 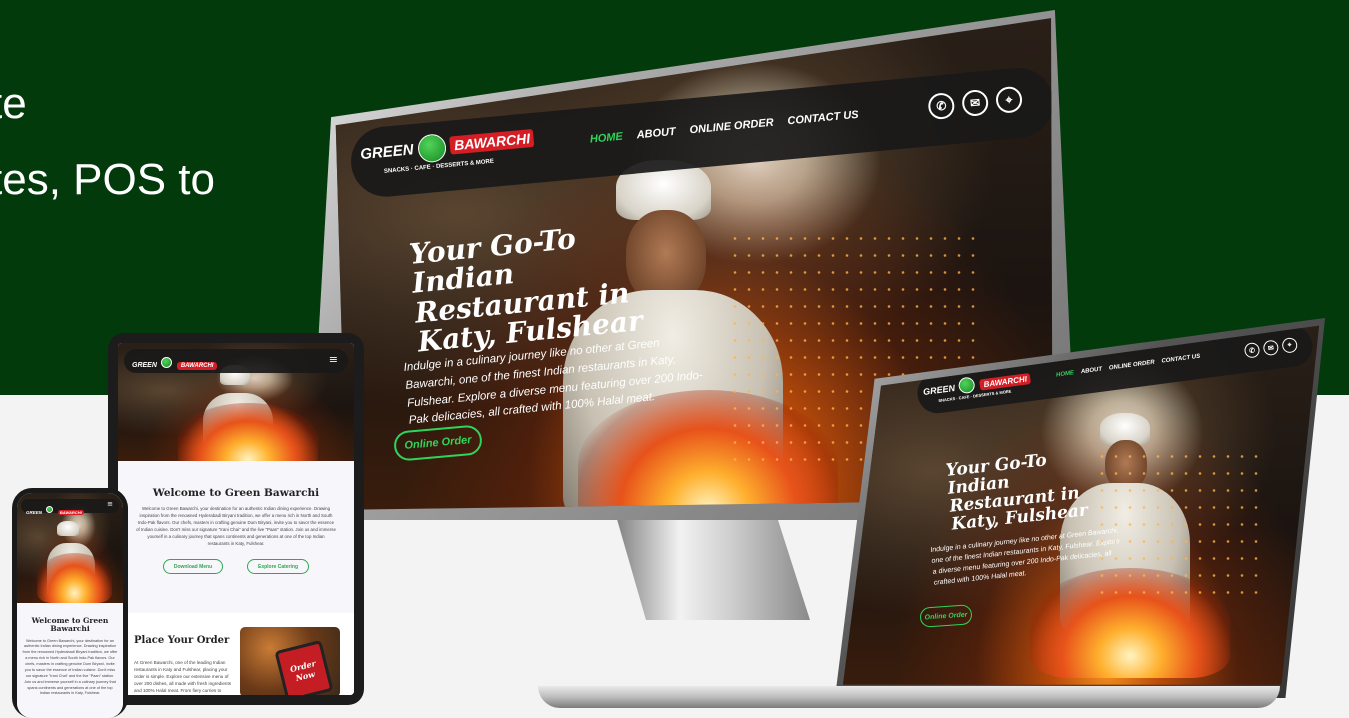 I want to click on tablet-navbar: GREEN BAWARCHI ≡, so click(x=236, y=361).